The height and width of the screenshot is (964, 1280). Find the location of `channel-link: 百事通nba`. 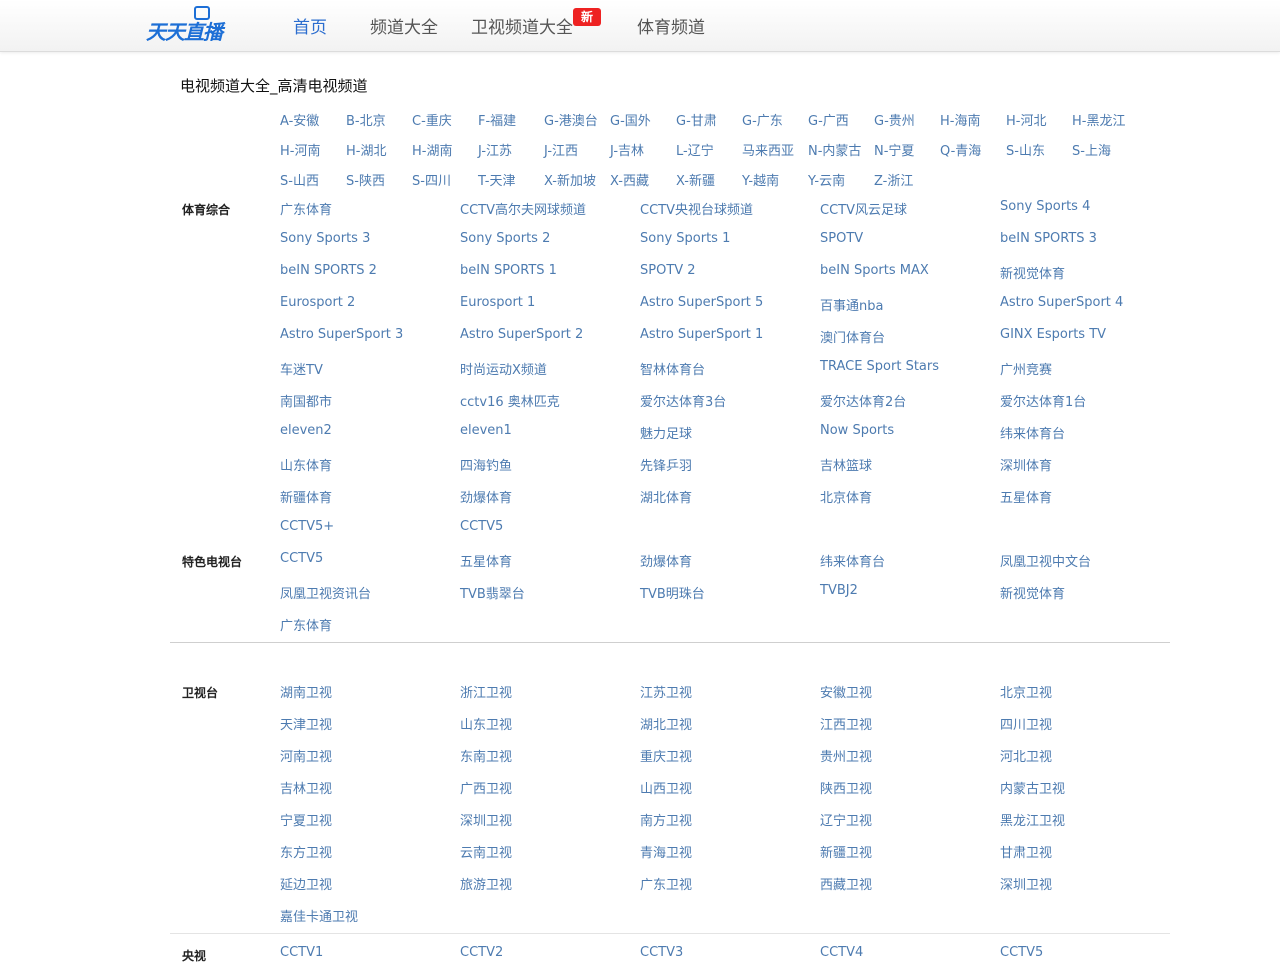

channel-link: 百事通nba is located at coordinates (851, 304).